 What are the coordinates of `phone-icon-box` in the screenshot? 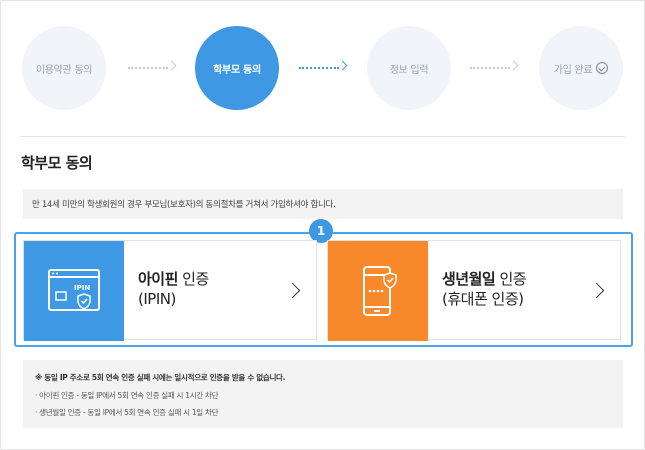 It's located at (378, 291).